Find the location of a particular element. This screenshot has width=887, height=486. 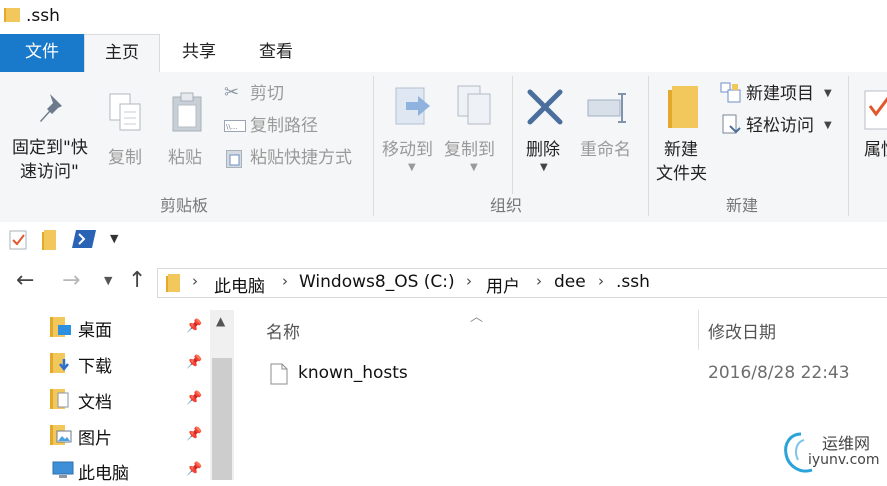

easy-access-button: 轻松访问 ▼ is located at coordinates (780, 126).